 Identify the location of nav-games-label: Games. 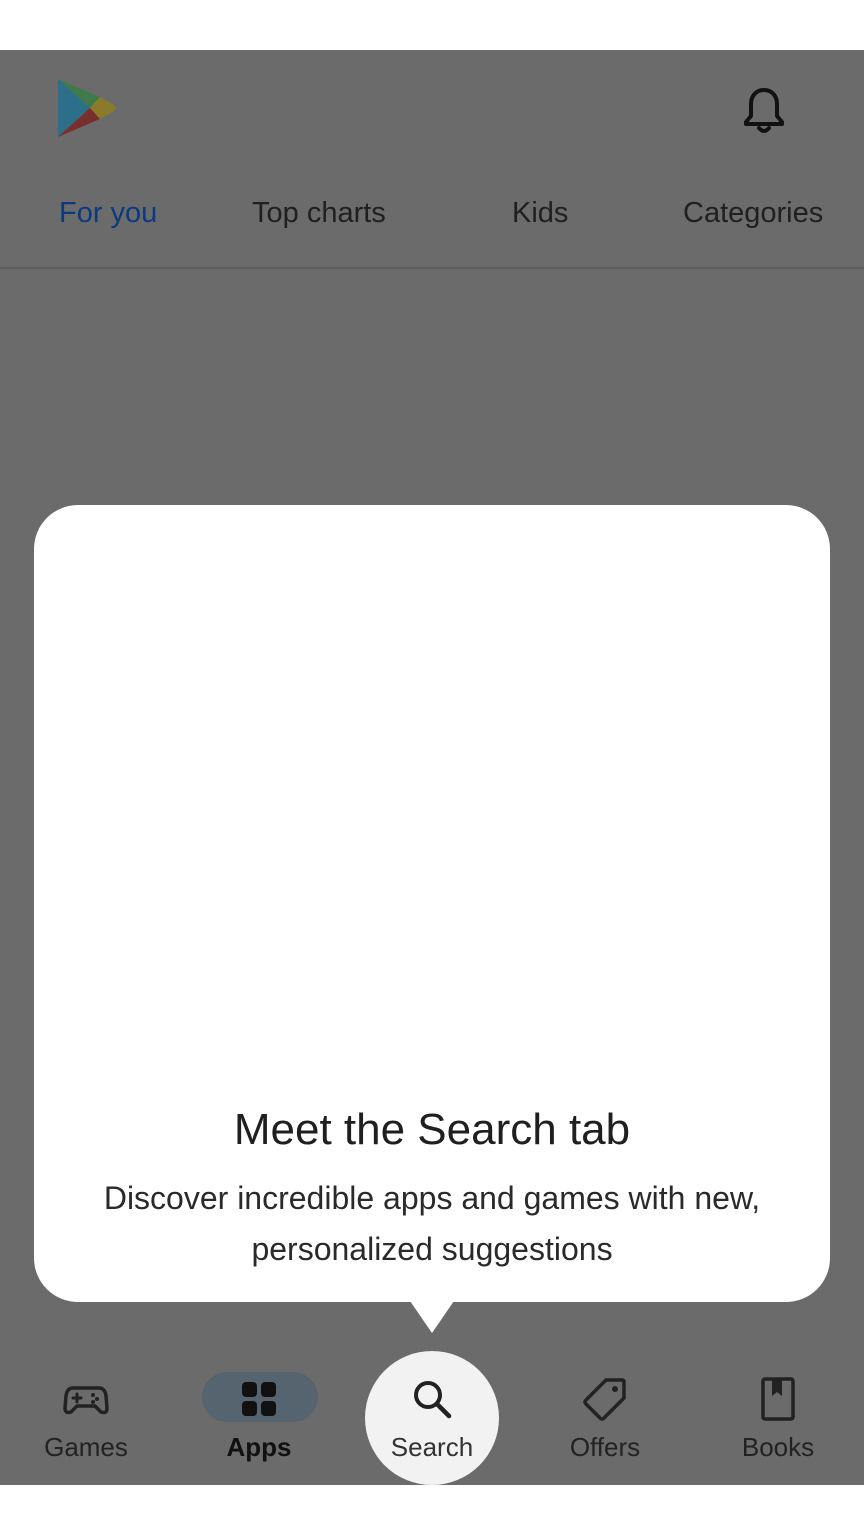
(86, 1447).